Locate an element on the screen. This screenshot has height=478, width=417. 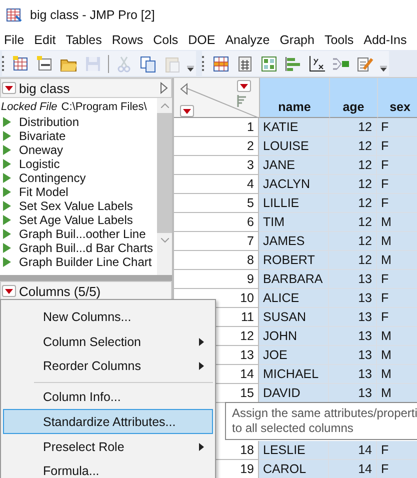
menu-item: Add-Ins is located at coordinates (386, 40).